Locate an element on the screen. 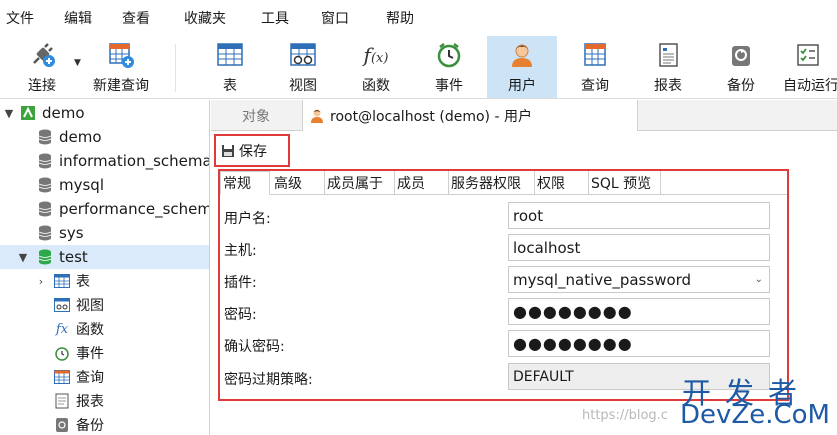 This screenshot has width=837, height=435. auto-run-icon is located at coordinates (808, 55).